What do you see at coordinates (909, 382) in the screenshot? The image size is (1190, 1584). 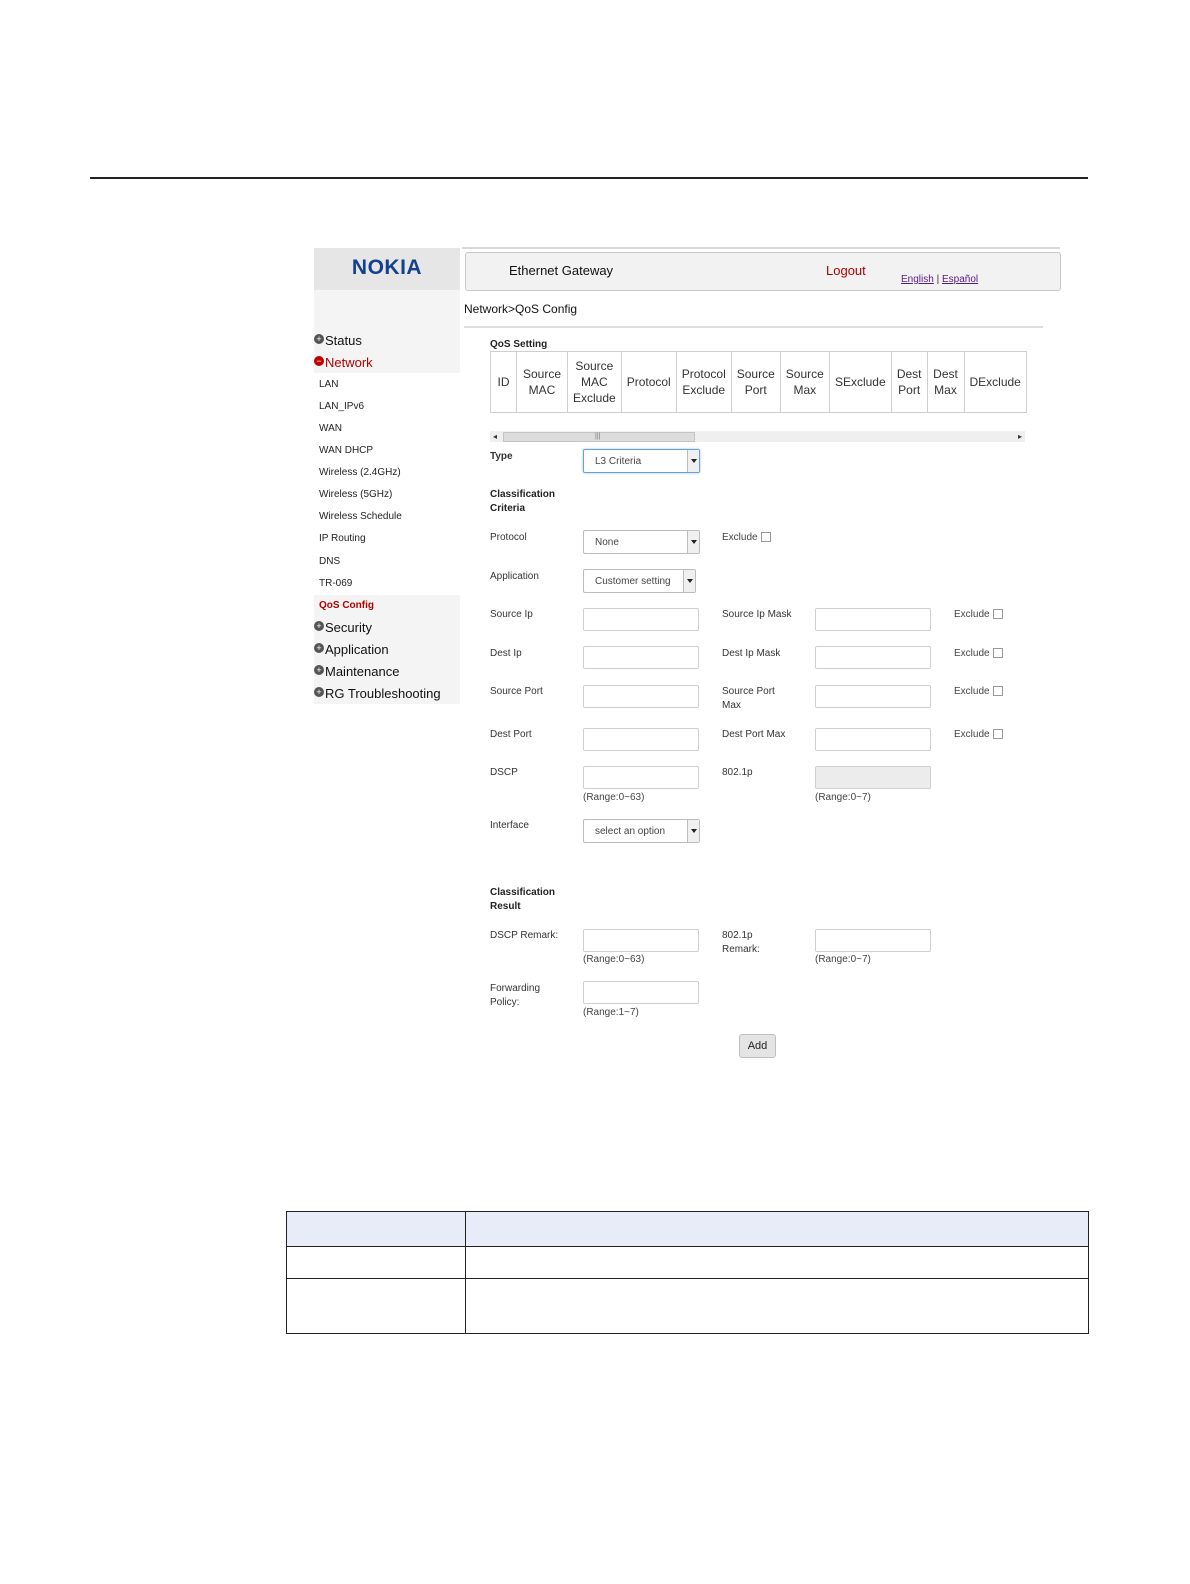 I see `column-header-dest-port: Dest Port` at bounding box center [909, 382].